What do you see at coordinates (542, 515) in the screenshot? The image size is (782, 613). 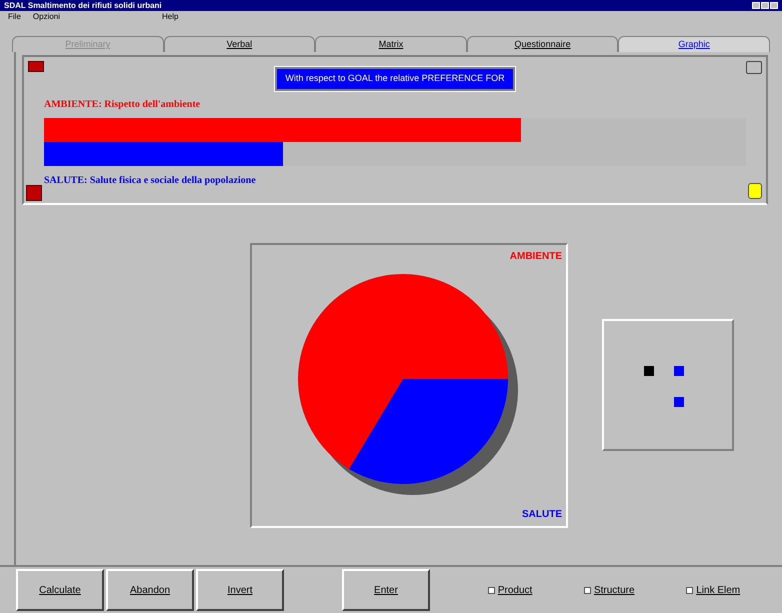 I see `category-label: SALUTE` at bounding box center [542, 515].